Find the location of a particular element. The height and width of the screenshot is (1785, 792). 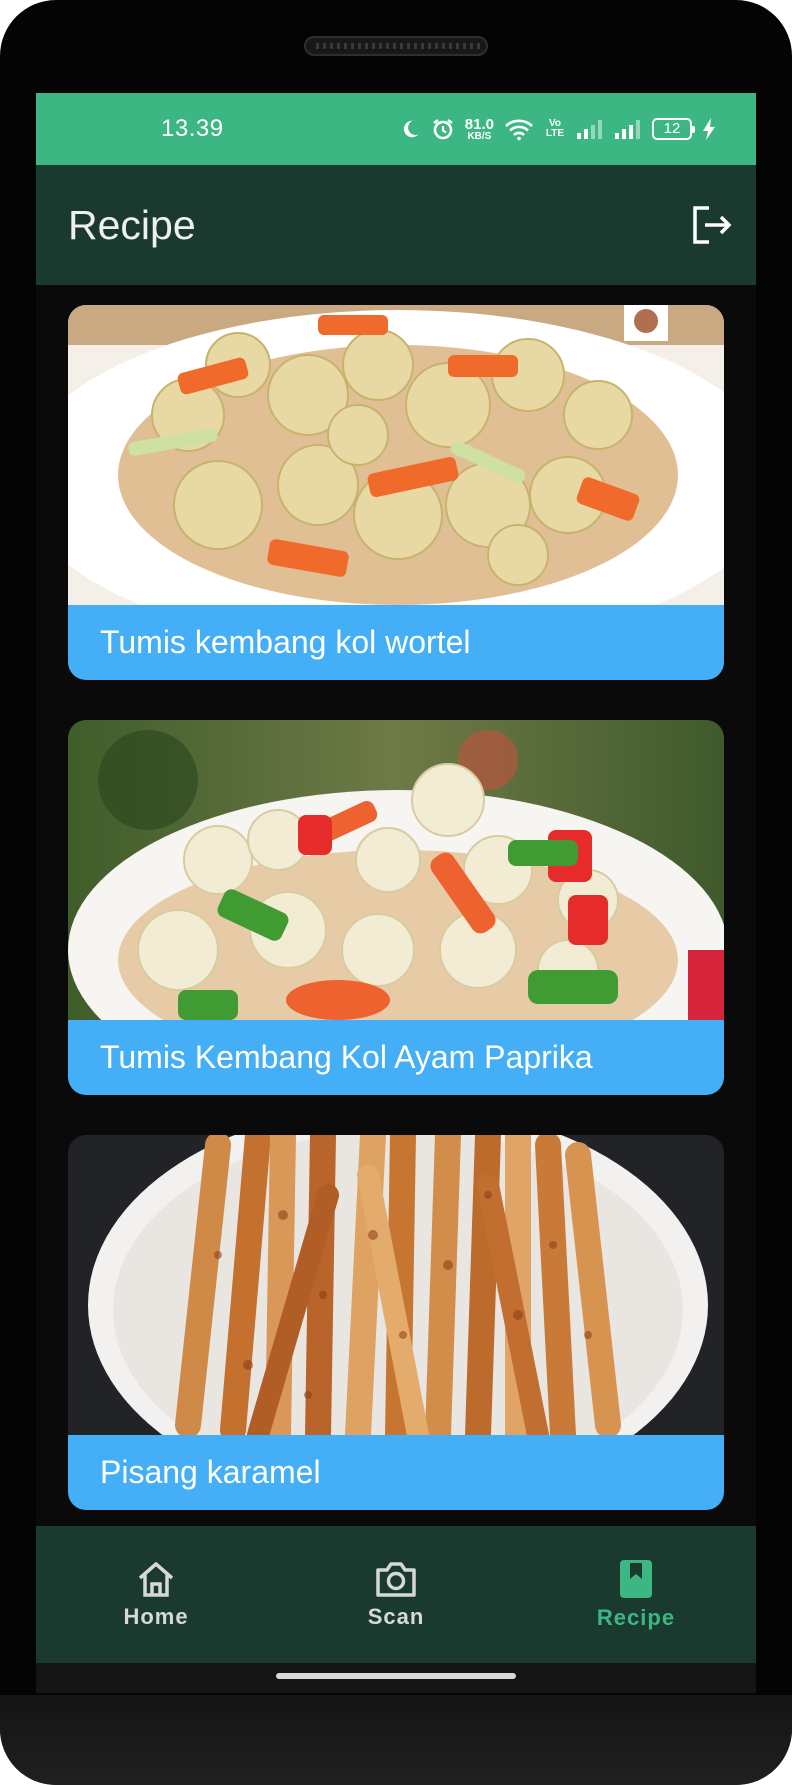

page-title: Recipe is located at coordinates (132, 225).